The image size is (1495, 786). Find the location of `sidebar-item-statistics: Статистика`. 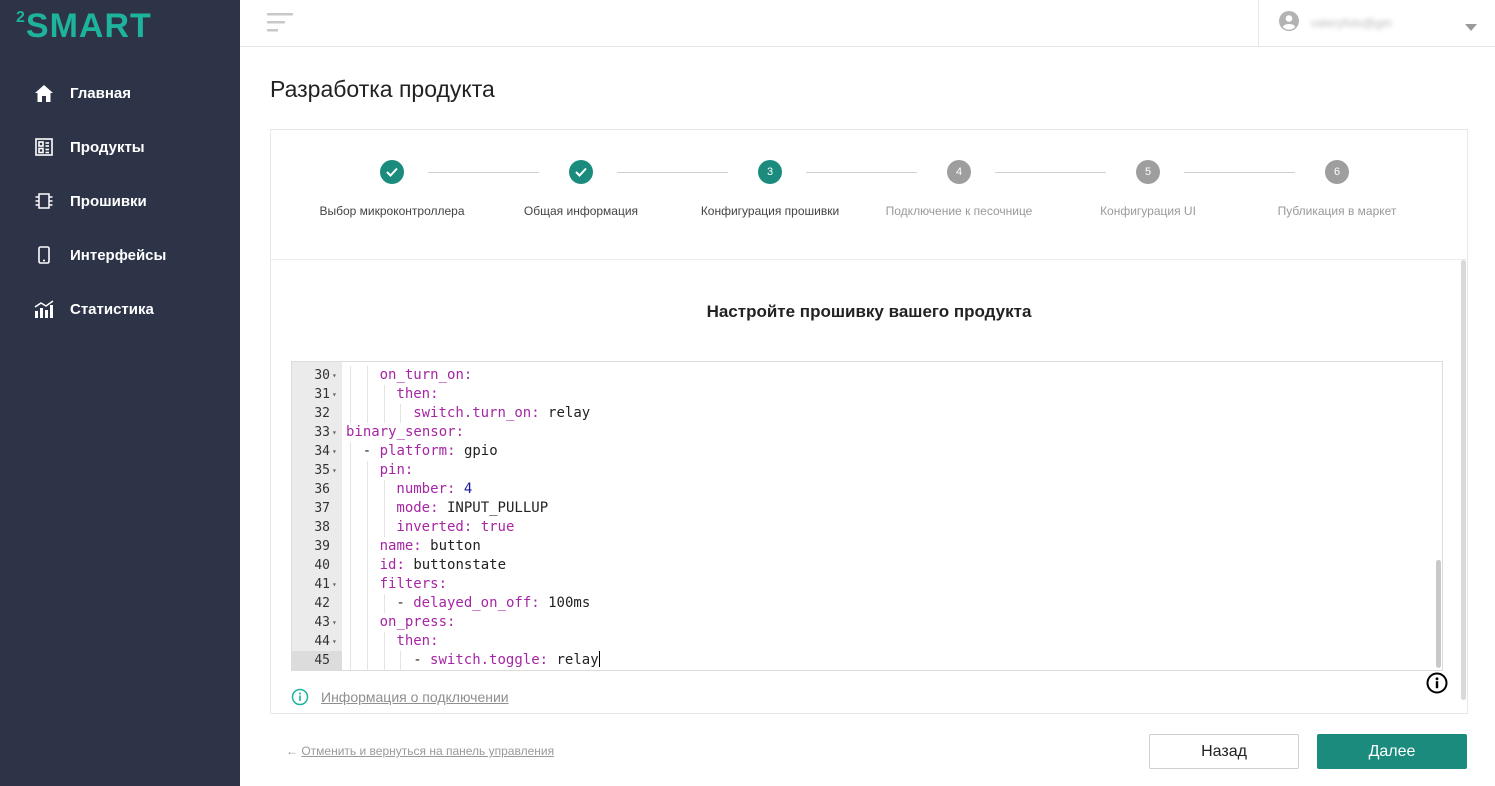

sidebar-item-statistics: Статистика is located at coordinates (120, 309).